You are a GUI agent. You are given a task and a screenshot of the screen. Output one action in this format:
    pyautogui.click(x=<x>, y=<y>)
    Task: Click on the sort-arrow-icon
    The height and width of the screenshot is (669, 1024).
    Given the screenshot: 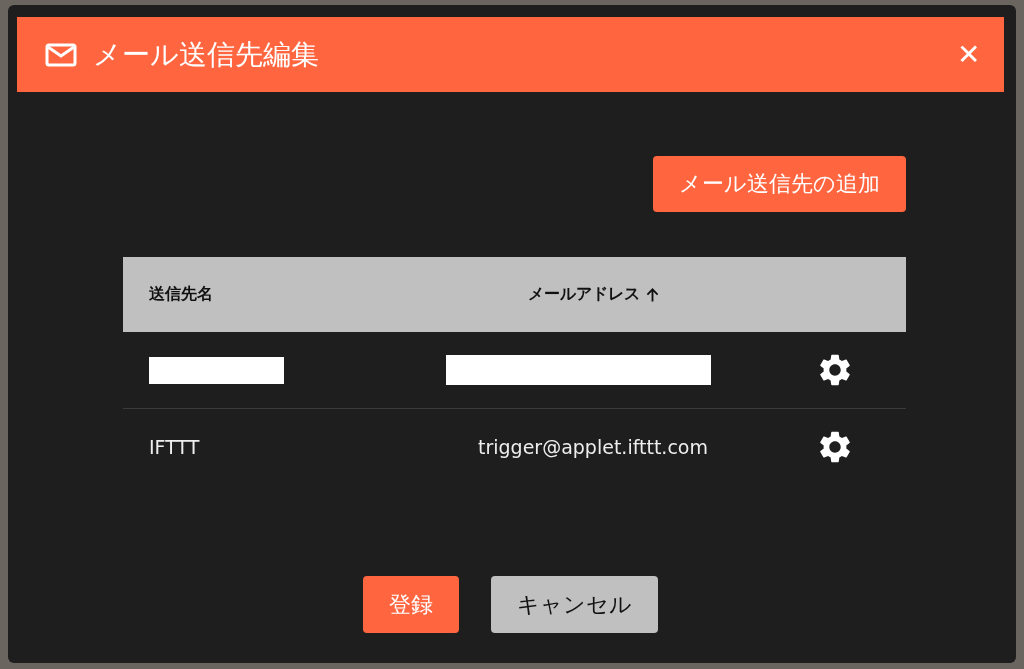 What is the action you would take?
    pyautogui.click(x=652, y=294)
    